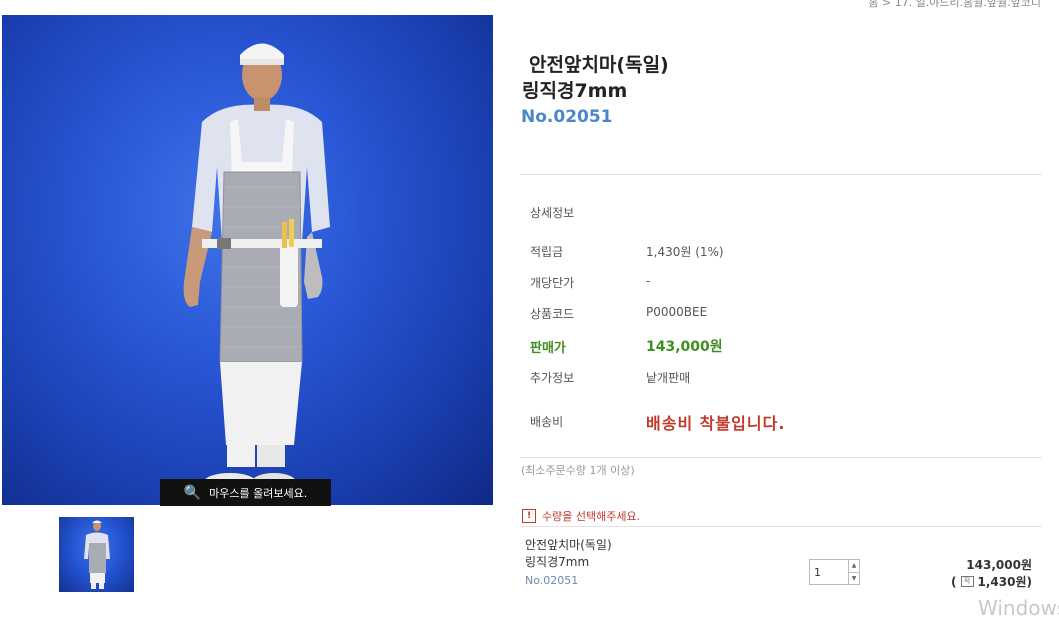 Image resolution: width=1059 pixels, height=620 pixels. Describe the element at coordinates (648, 281) in the screenshot. I see `unit-price-value: -` at that location.